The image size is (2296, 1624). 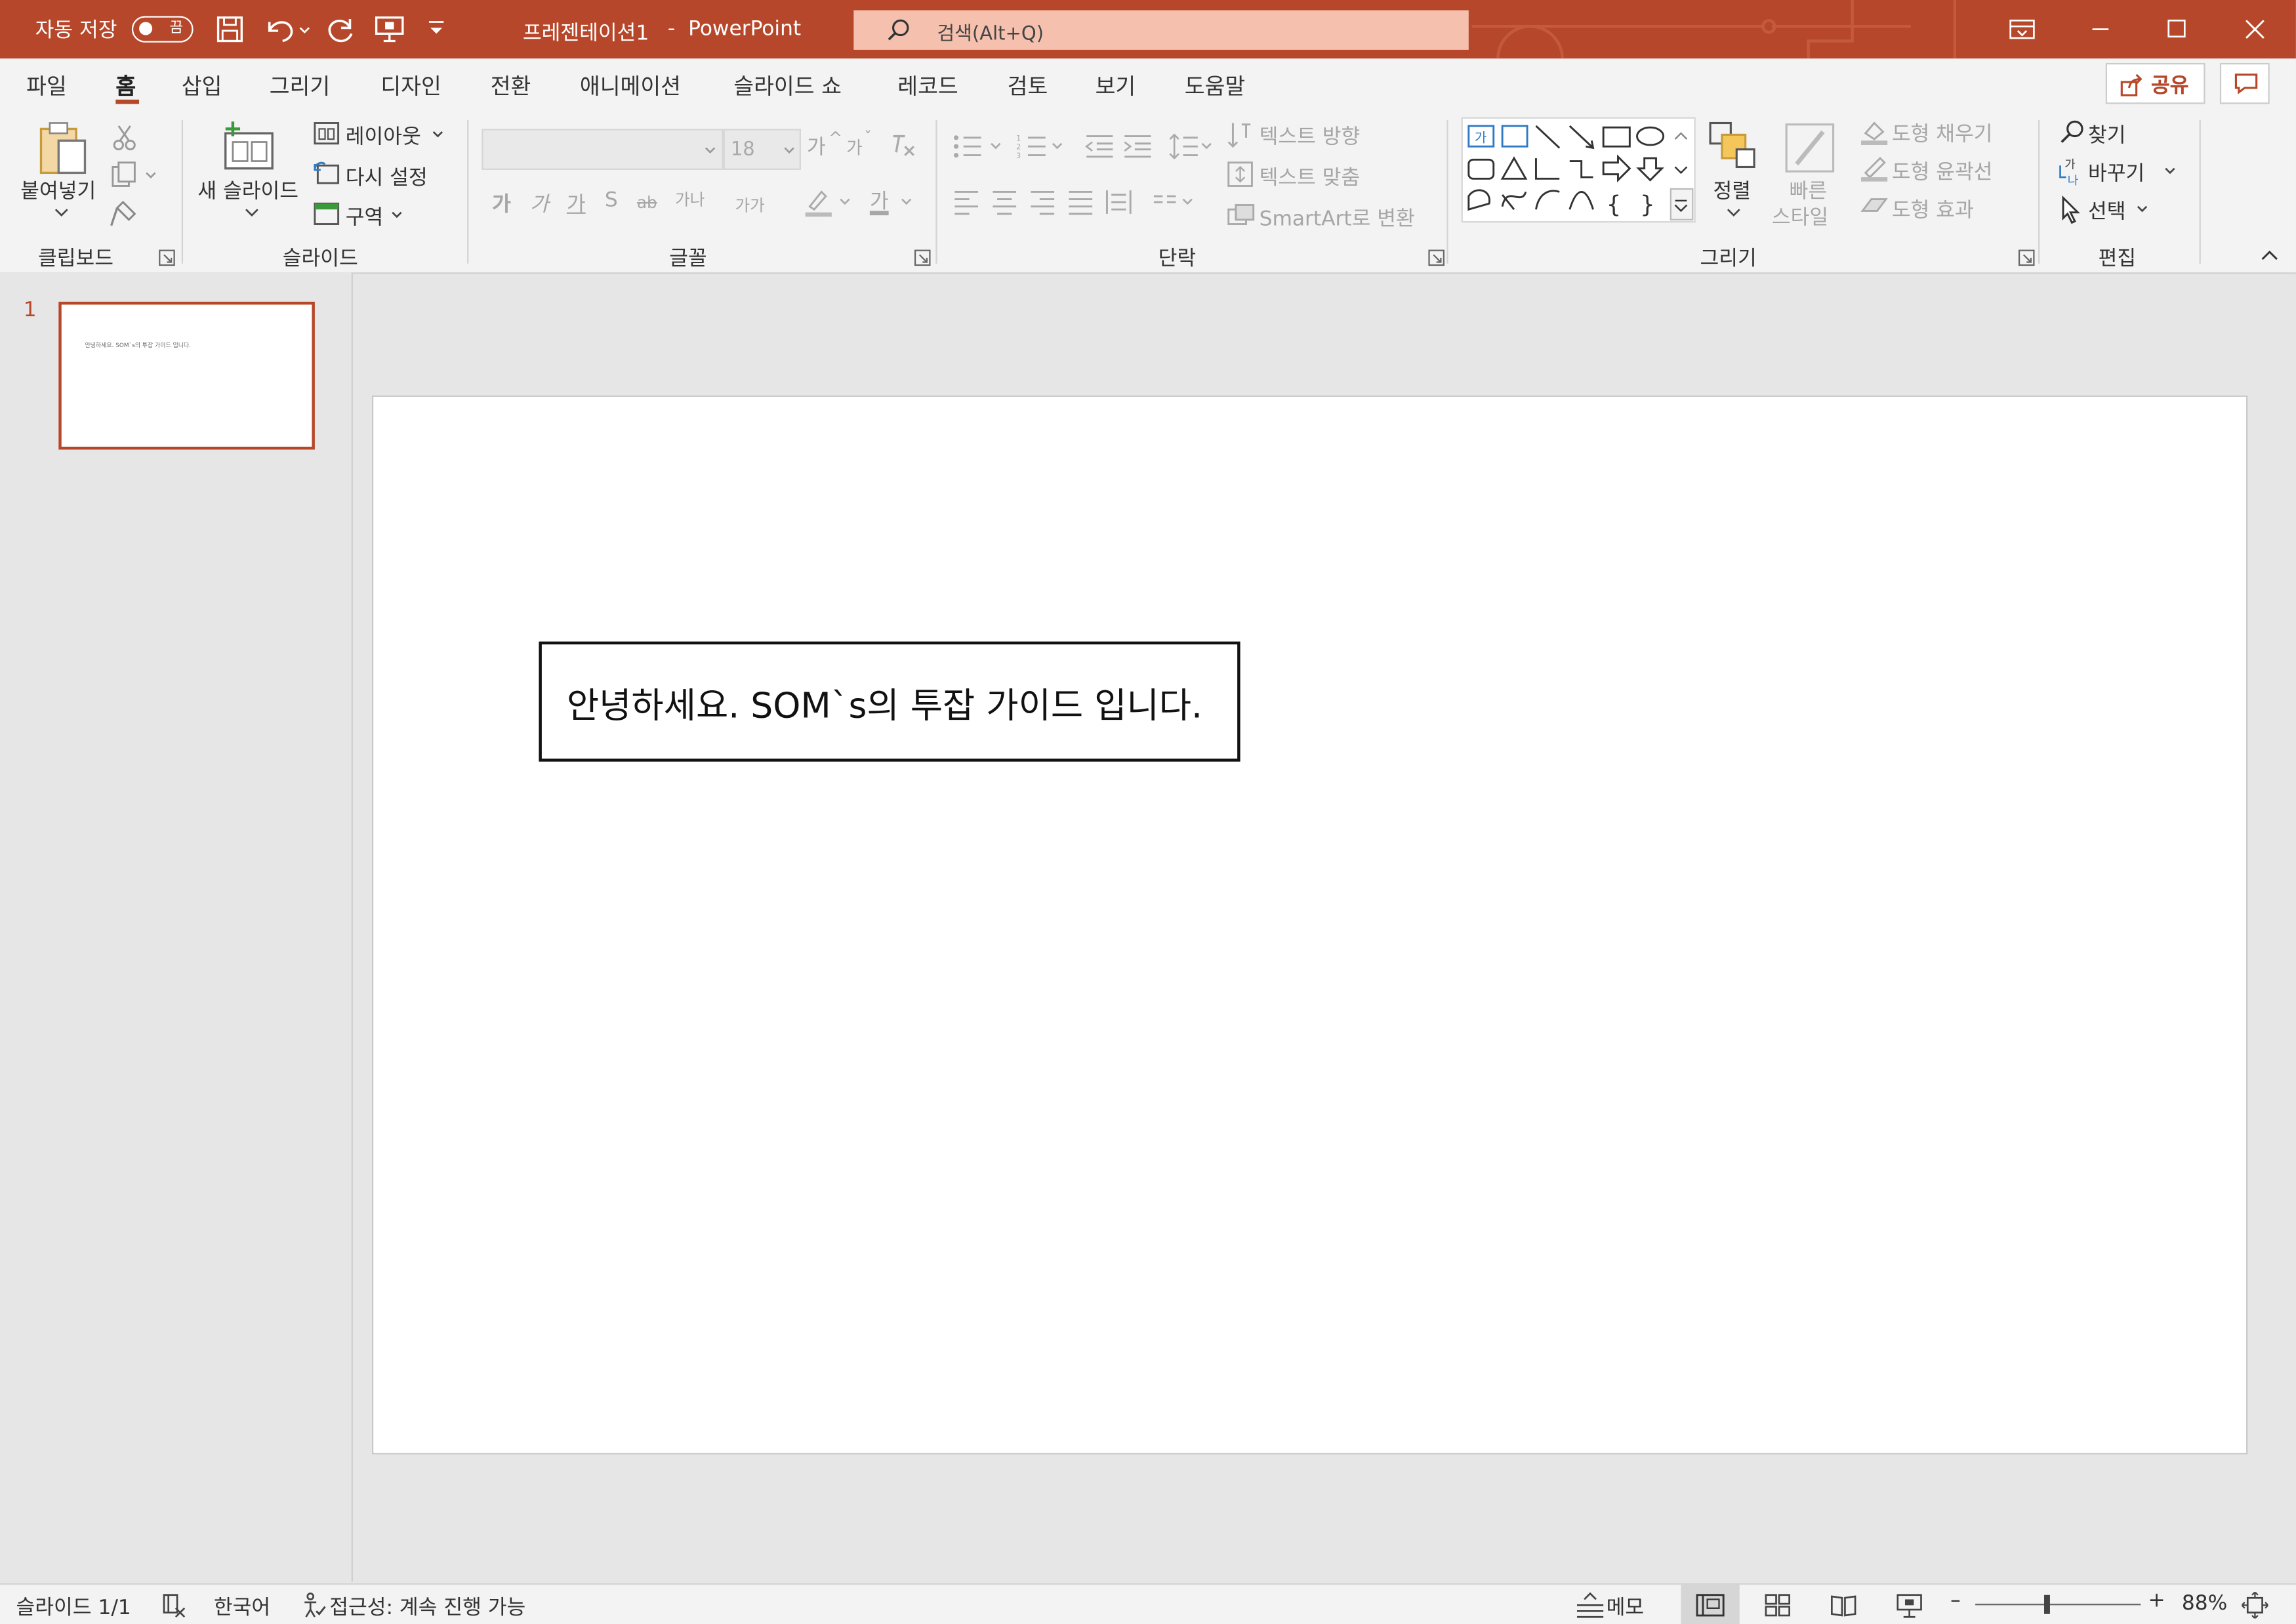 What do you see at coordinates (1193, 146) in the screenshot?
I see `line-spacing-icon` at bounding box center [1193, 146].